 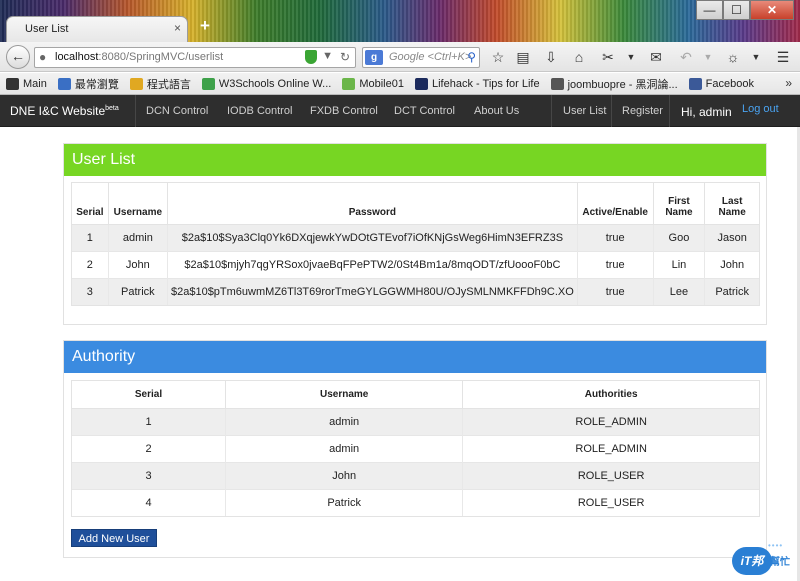 What do you see at coordinates (608, 57) in the screenshot?
I see `crop-icon: ✂` at bounding box center [608, 57].